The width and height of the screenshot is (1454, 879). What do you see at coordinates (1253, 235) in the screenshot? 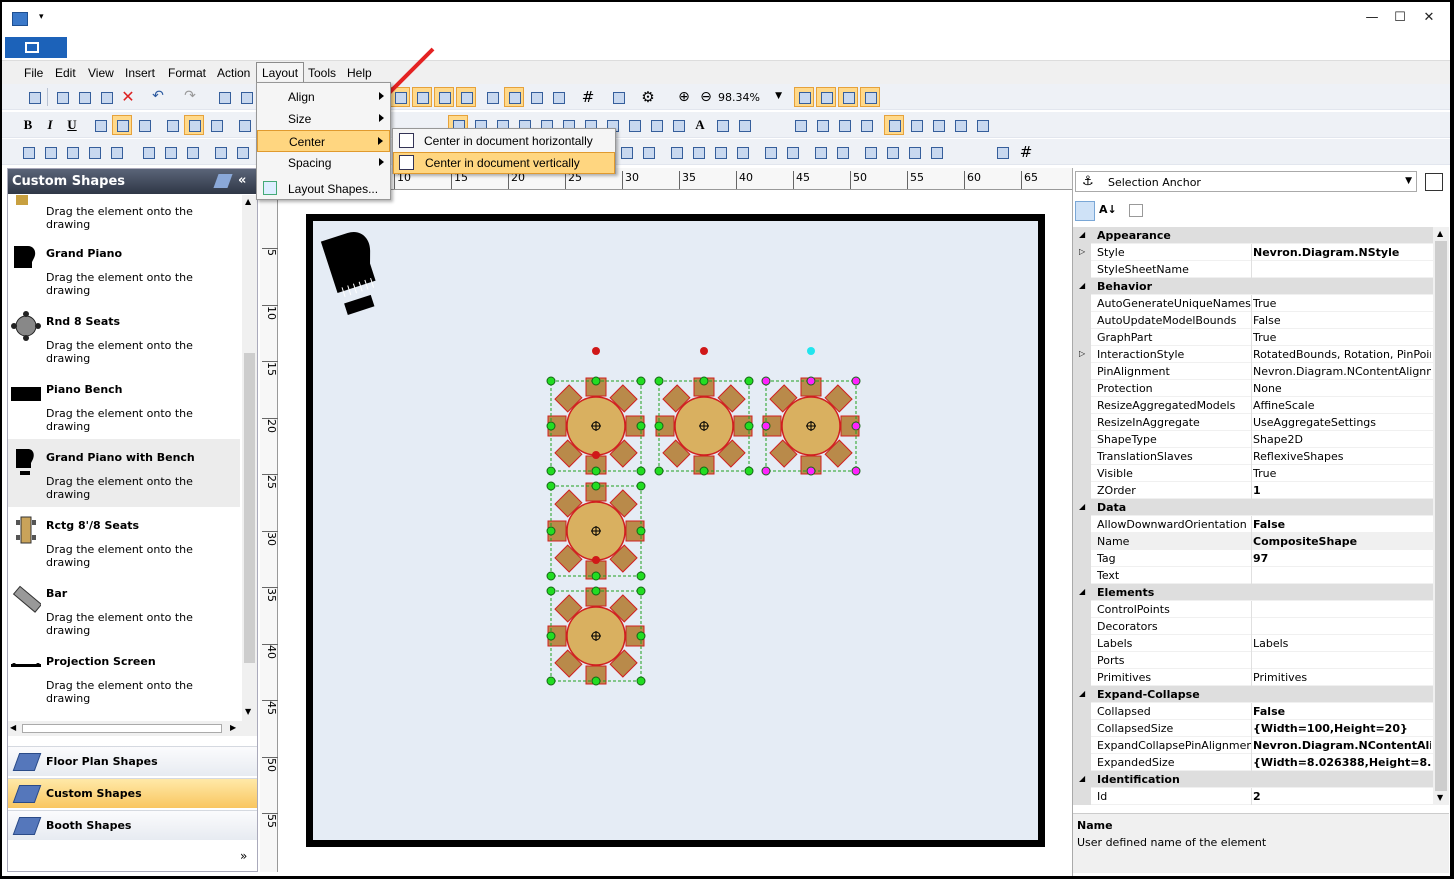
I see `property-category: ◢ Appearance` at bounding box center [1253, 235].